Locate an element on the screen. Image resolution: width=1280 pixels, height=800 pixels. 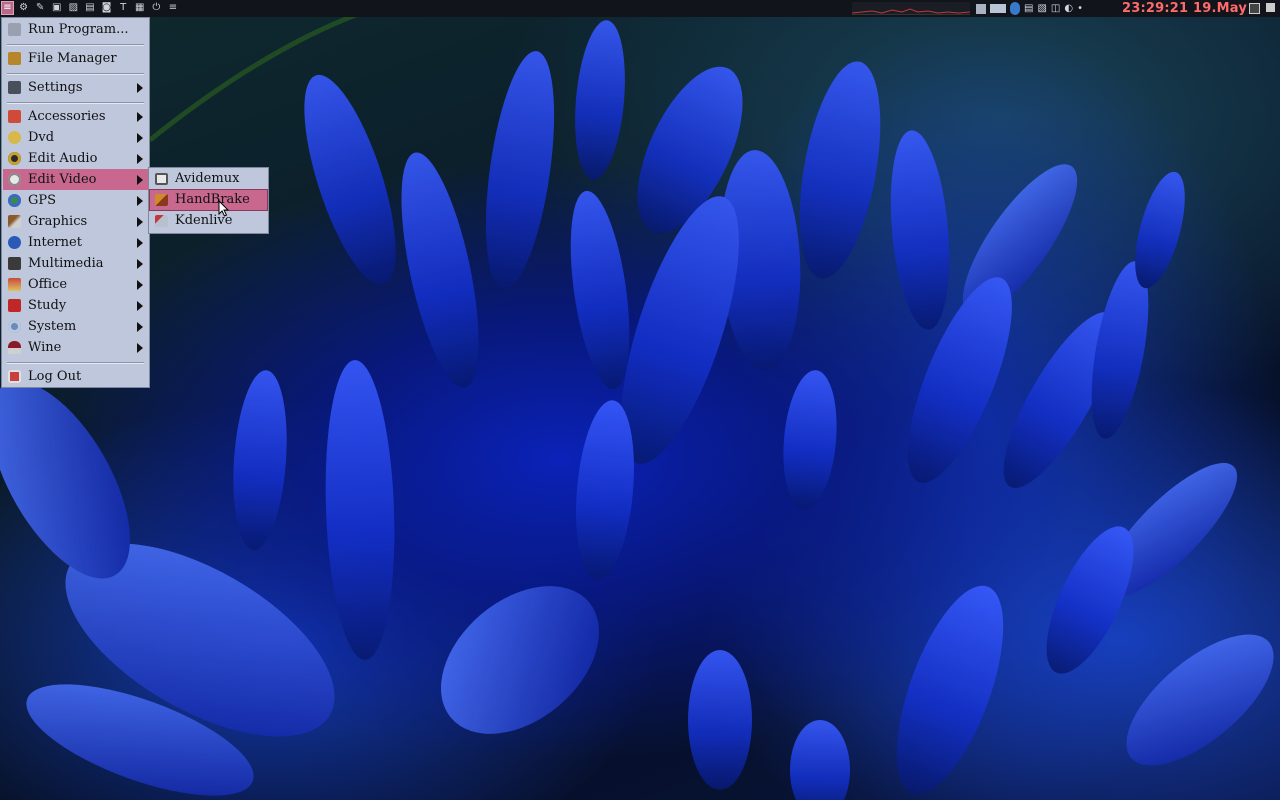
menu-item-accessories: Accessories is located at coordinates (75, 116).